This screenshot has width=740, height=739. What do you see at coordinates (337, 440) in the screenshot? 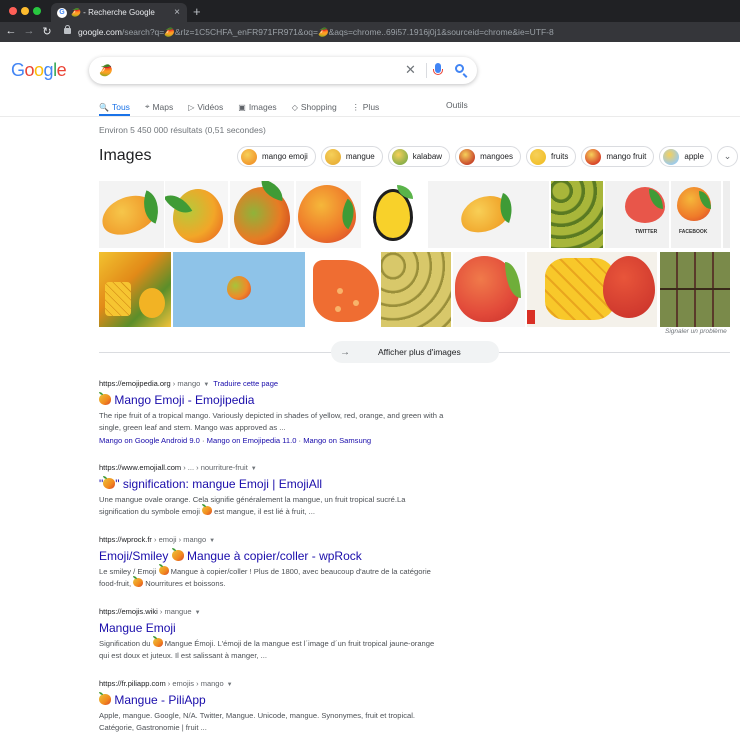
I see `sitelink: Mango on Samsung` at bounding box center [337, 440].